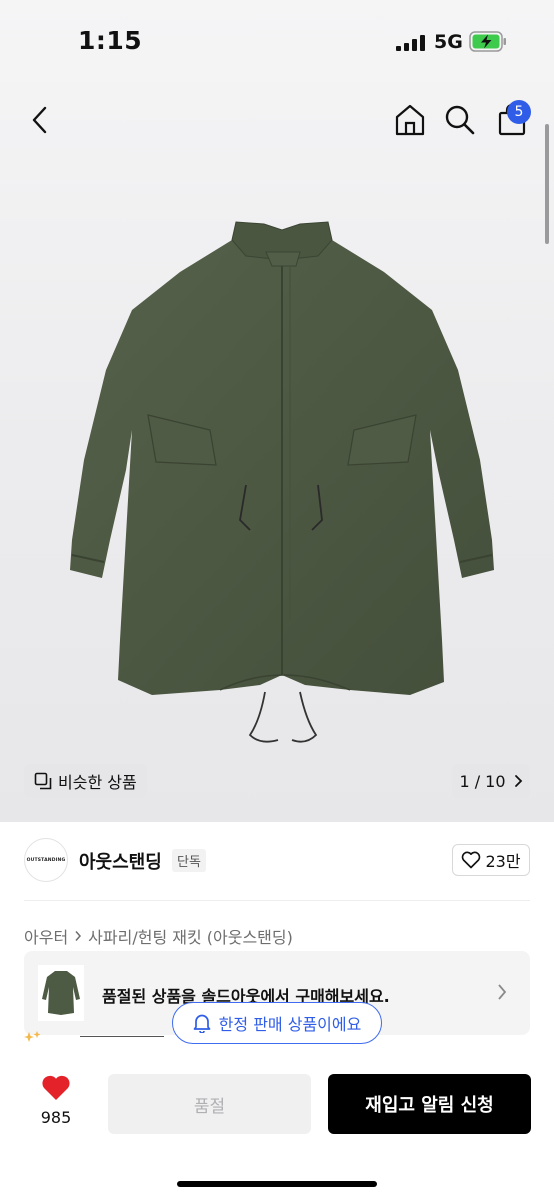 The height and width of the screenshot is (1200, 554). I want to click on scrollbar, so click(547, 184).